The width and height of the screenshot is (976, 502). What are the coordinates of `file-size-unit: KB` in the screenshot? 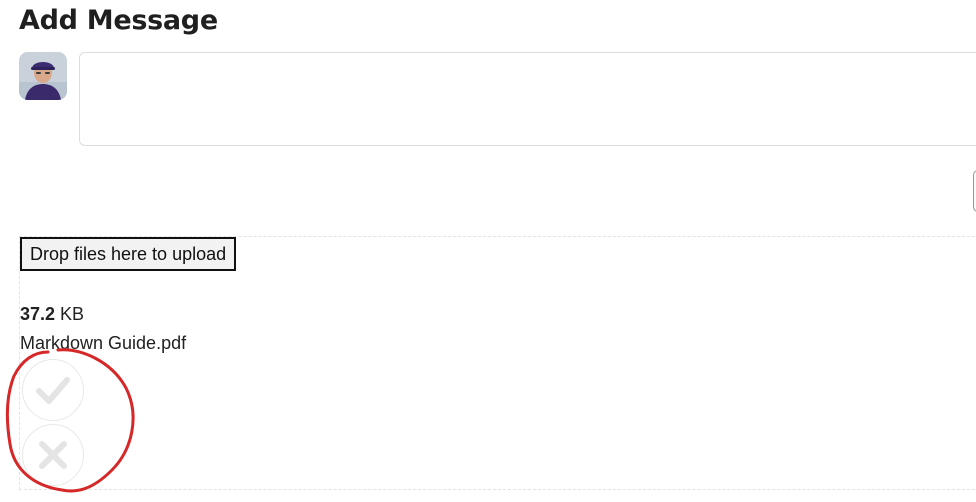 It's located at (70, 314).